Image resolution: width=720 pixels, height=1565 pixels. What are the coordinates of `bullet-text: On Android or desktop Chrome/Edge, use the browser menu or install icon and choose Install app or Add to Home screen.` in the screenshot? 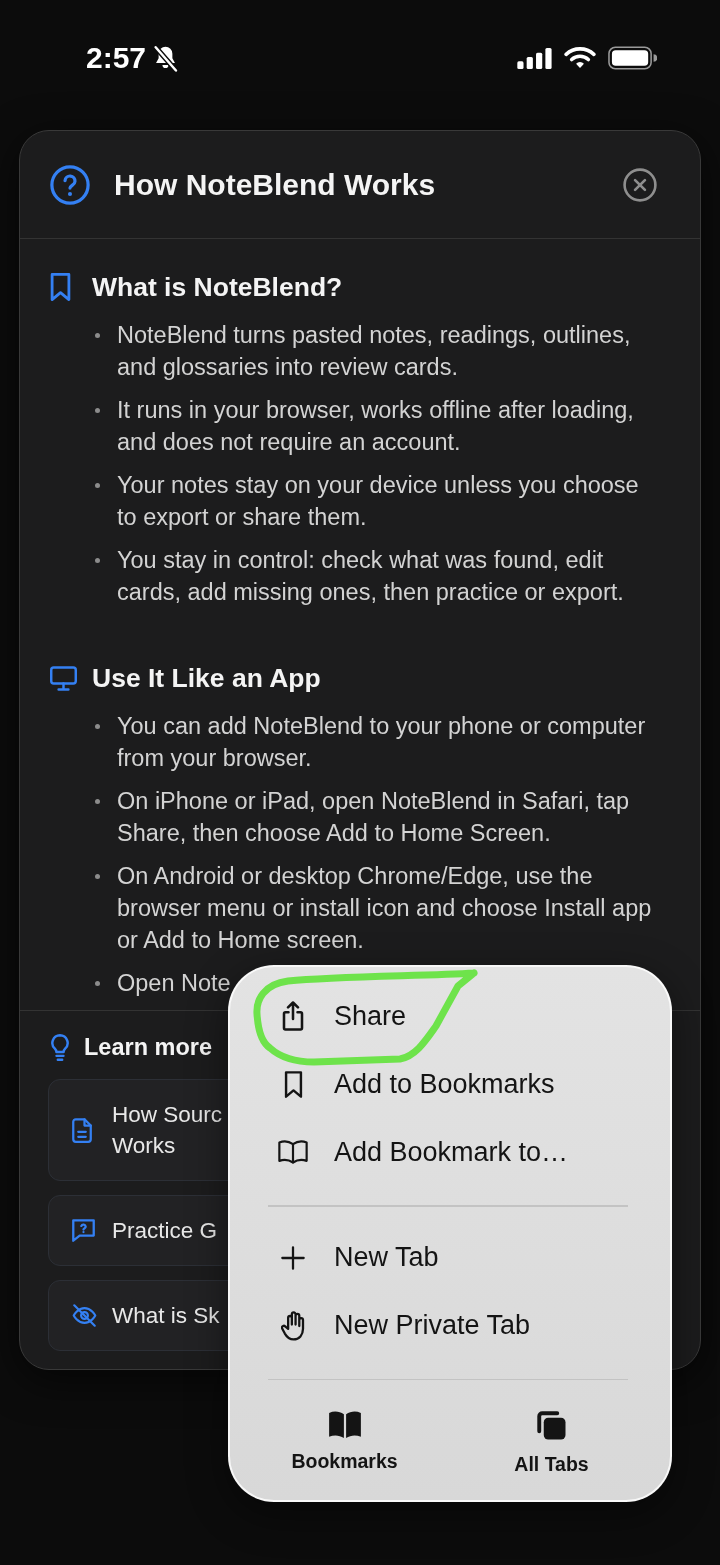 It's located at (385, 908).